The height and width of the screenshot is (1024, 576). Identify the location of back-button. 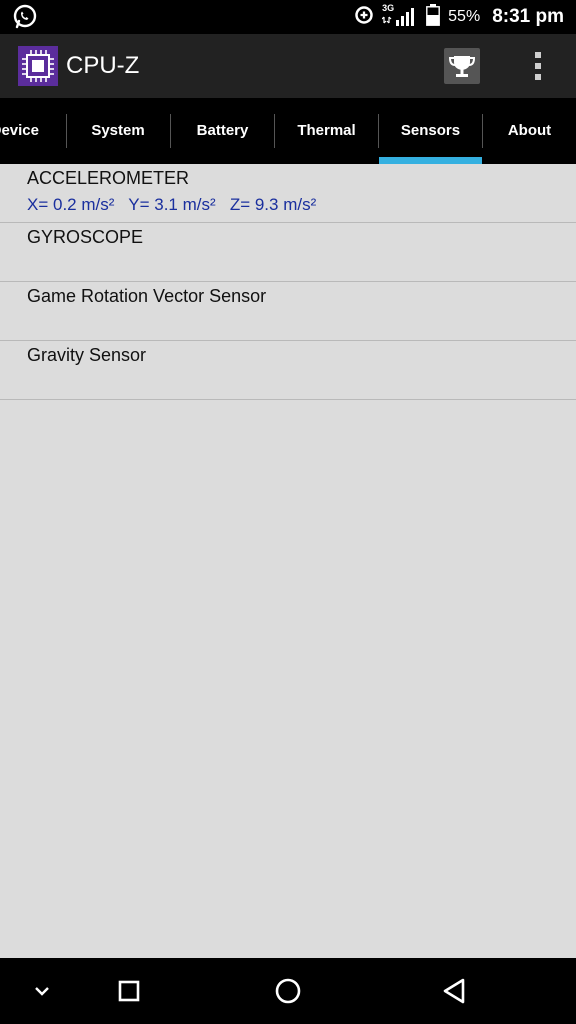
(454, 991).